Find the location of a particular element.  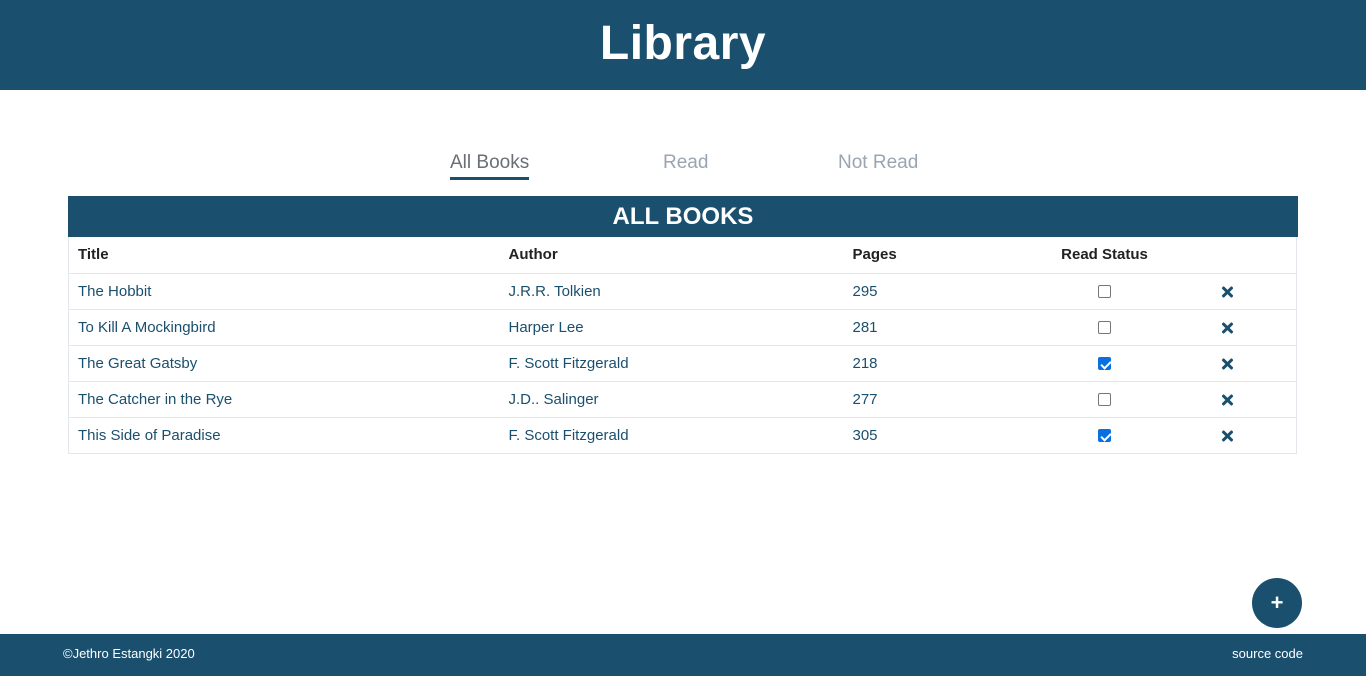

table-row: The Hobbit J.R.R. Tolkien 295 is located at coordinates (682, 291).